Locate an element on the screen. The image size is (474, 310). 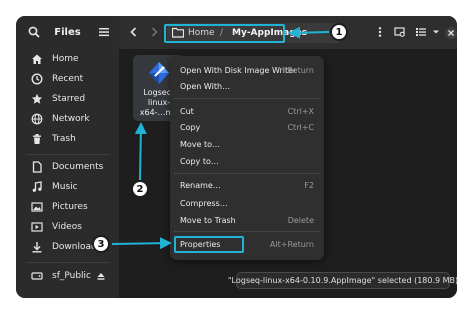
properties-highlight-box is located at coordinates (209, 244).